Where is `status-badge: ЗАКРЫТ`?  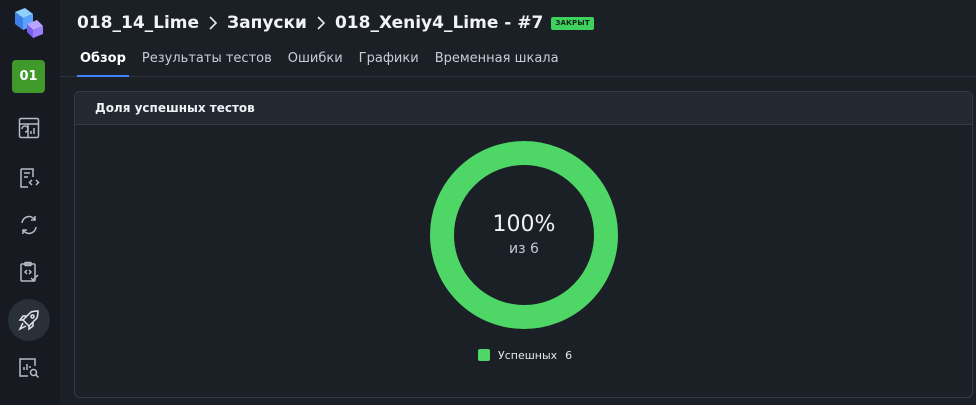 status-badge: ЗАКРЫТ is located at coordinates (572, 23).